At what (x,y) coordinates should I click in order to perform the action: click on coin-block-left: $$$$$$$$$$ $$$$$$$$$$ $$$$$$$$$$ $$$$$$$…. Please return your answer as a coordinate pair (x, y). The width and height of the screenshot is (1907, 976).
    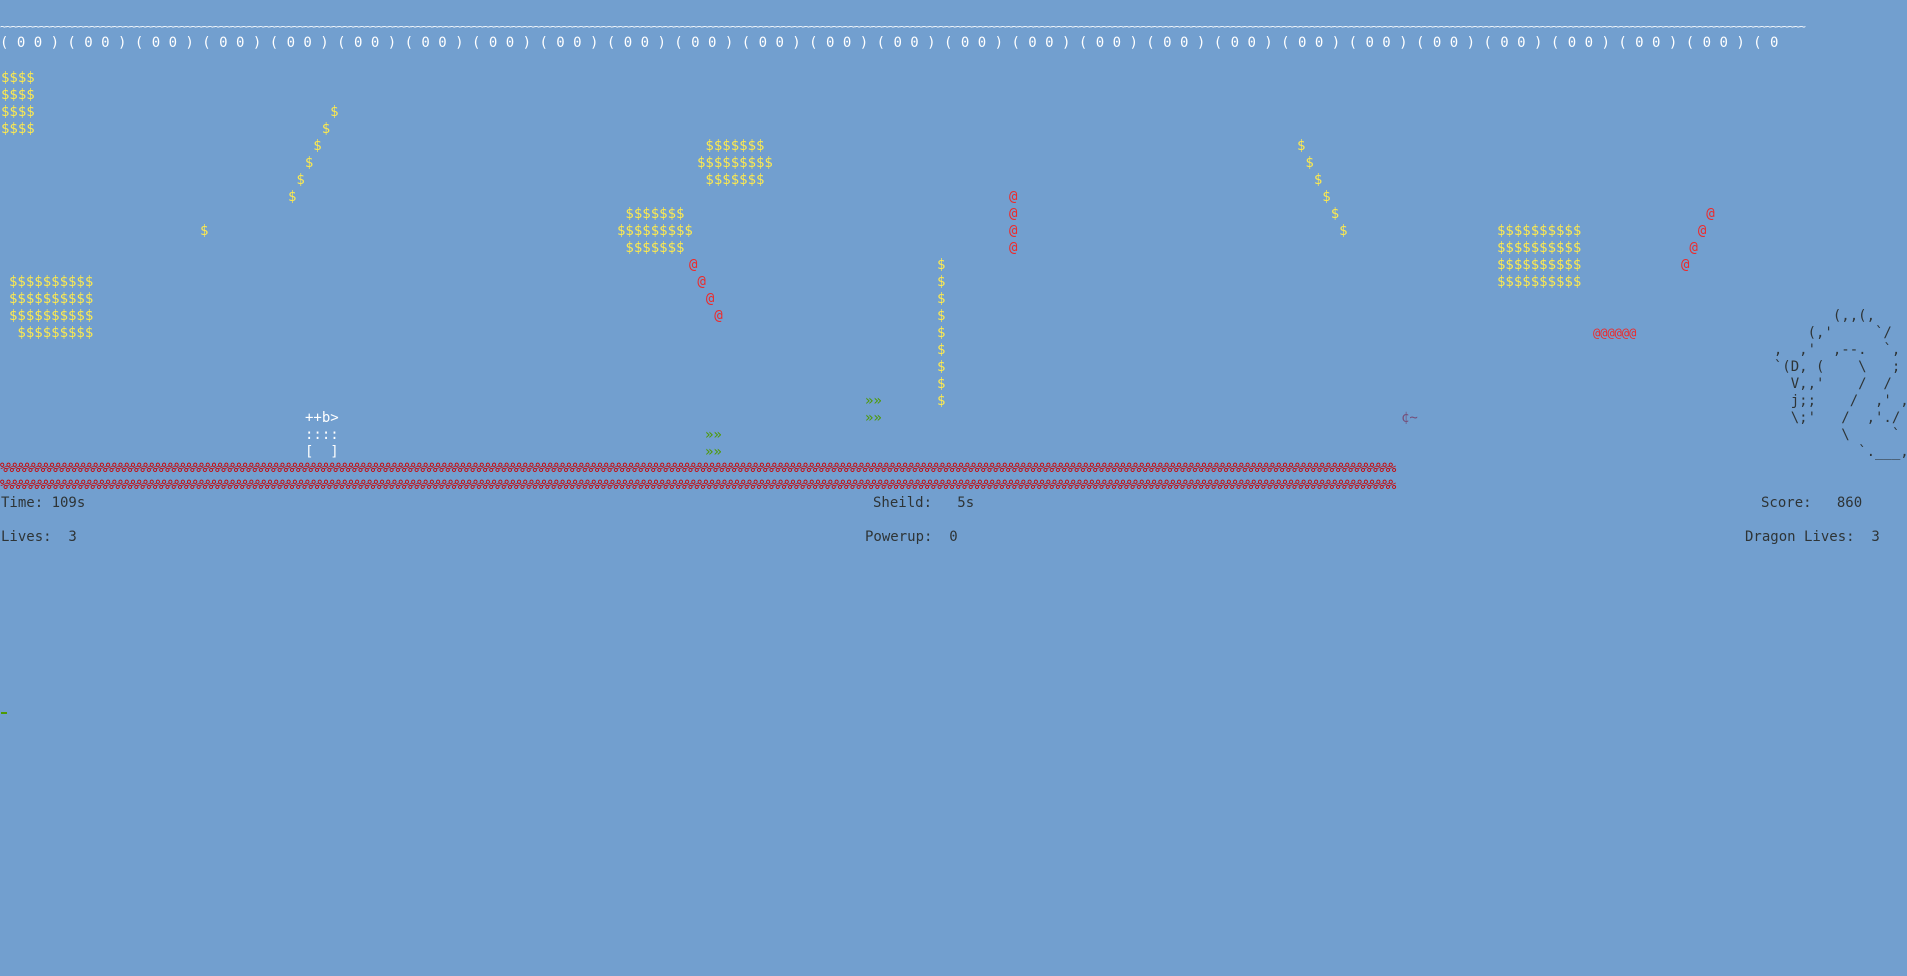
    Looking at the image, I should click on (51, 307).